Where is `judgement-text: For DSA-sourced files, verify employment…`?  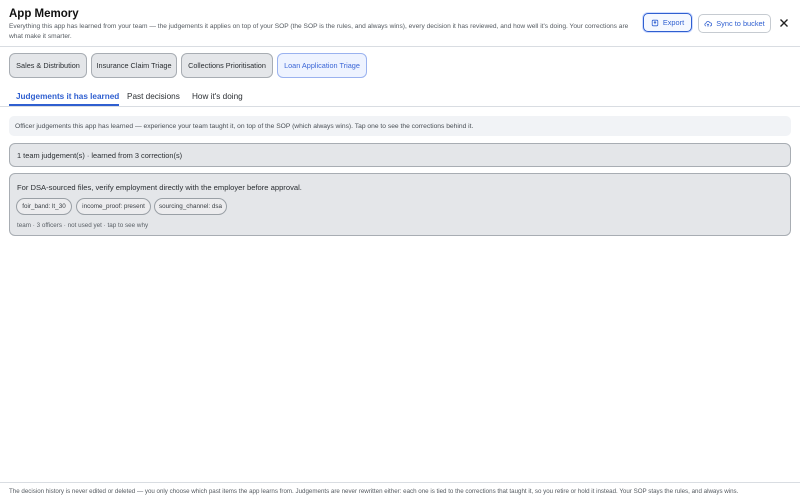 judgement-text: For DSA-sourced files, verify employment… is located at coordinates (159, 187).